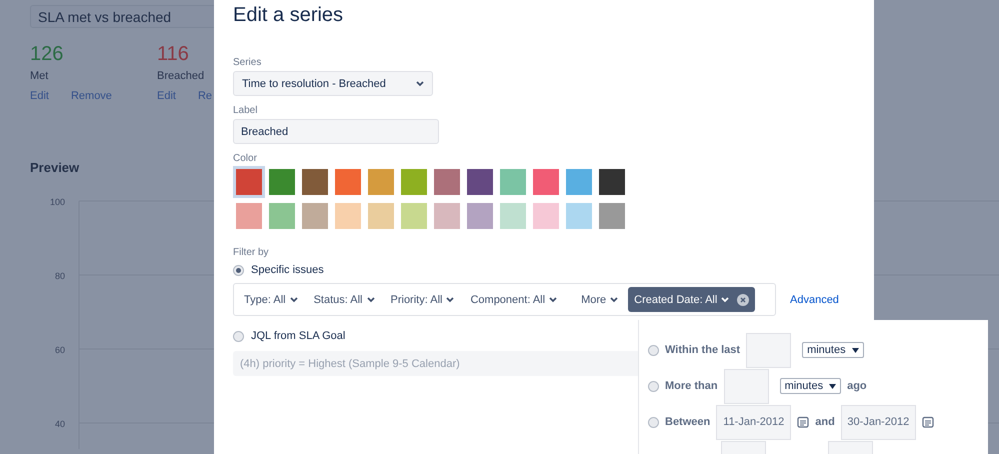  Describe the element at coordinates (39, 76) in the screenshot. I see `stat-label: Met` at that location.